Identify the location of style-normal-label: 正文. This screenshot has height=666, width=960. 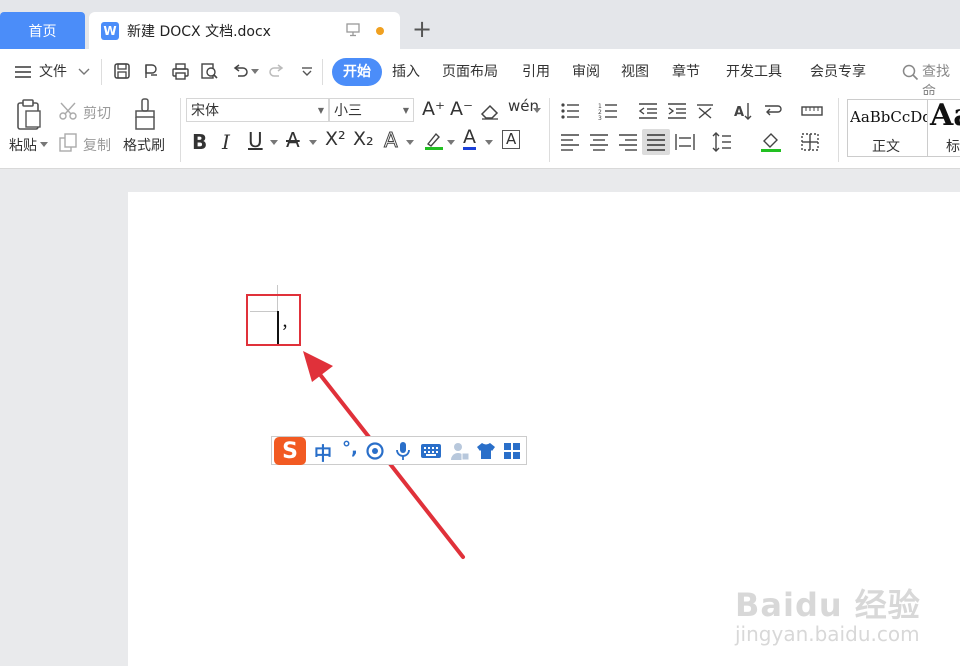
(886, 147).